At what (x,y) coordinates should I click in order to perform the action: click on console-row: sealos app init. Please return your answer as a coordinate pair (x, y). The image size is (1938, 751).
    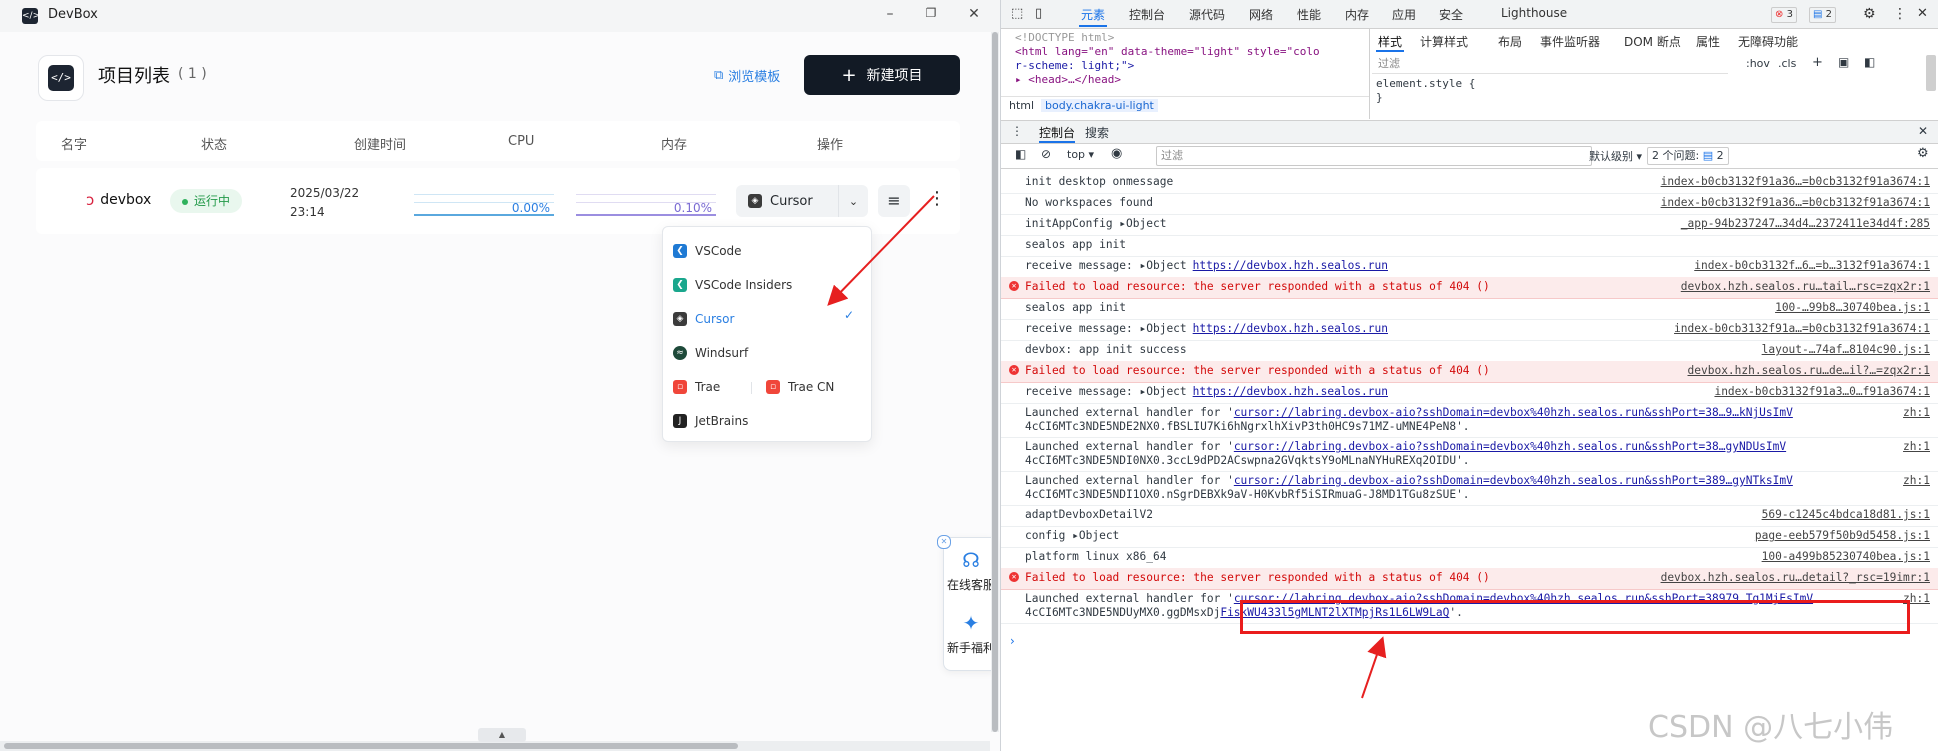
    Looking at the image, I should click on (1469, 246).